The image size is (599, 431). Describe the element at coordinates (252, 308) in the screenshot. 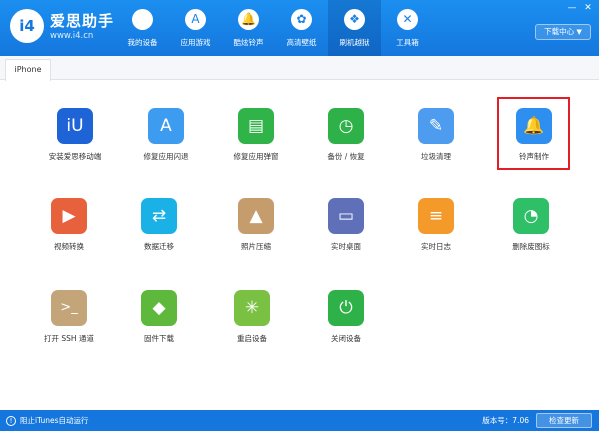

I see `loading-spinner-icon: ✳` at that location.